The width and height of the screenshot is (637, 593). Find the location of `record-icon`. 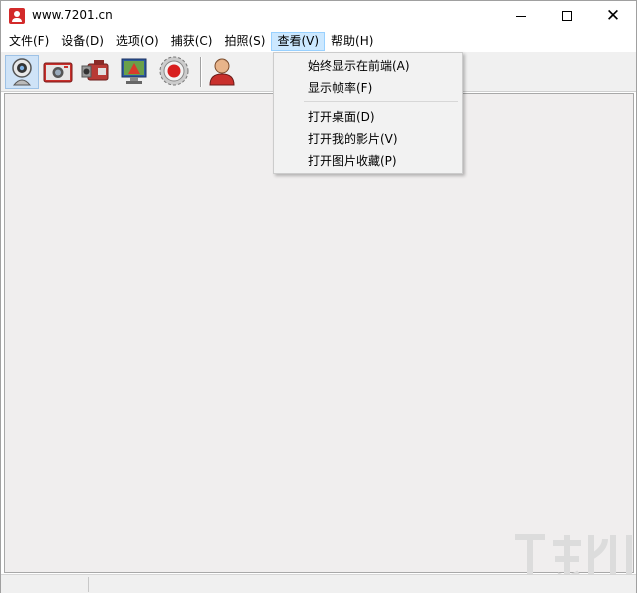

record-icon is located at coordinates (174, 71).